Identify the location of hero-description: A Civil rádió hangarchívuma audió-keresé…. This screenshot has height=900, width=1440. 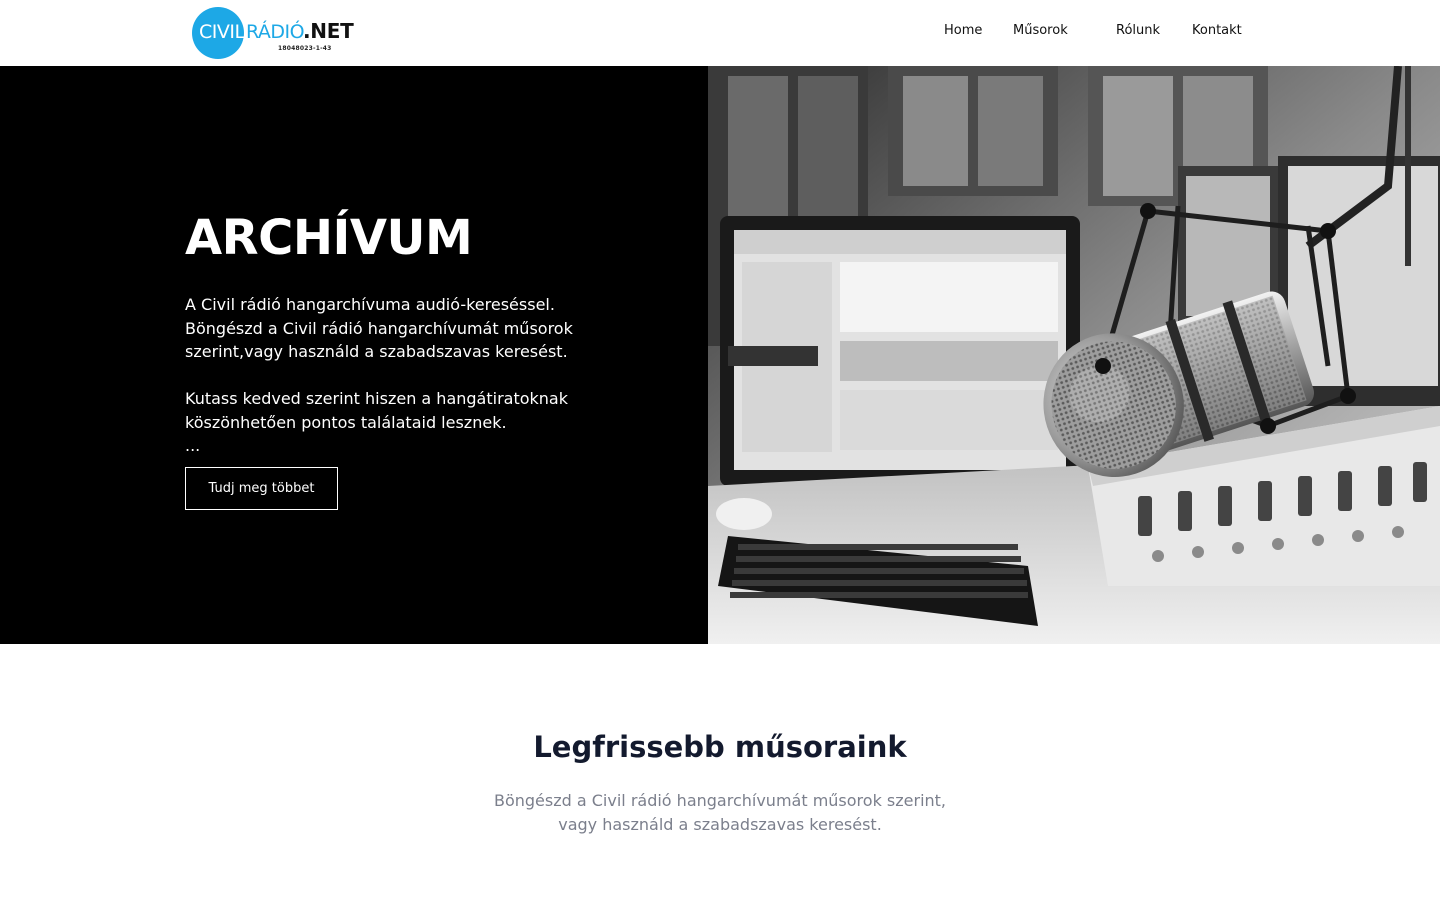
(405, 375).